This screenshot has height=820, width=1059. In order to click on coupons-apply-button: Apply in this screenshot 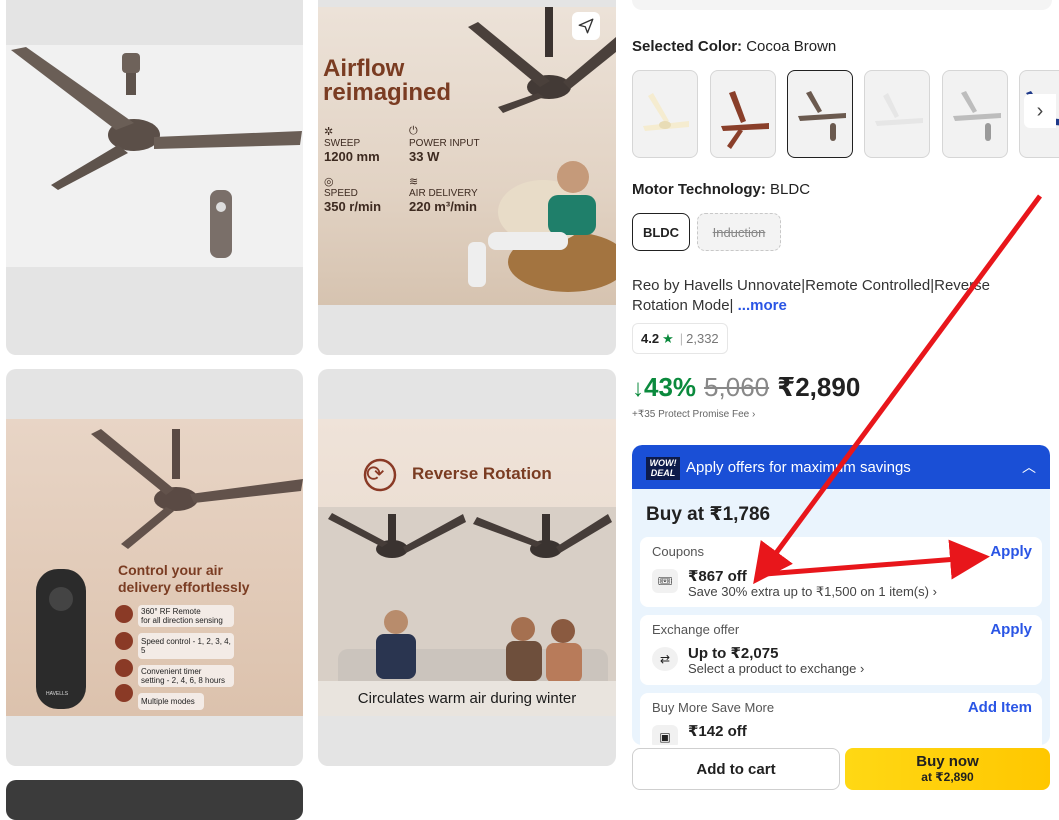, I will do `click(1011, 551)`.